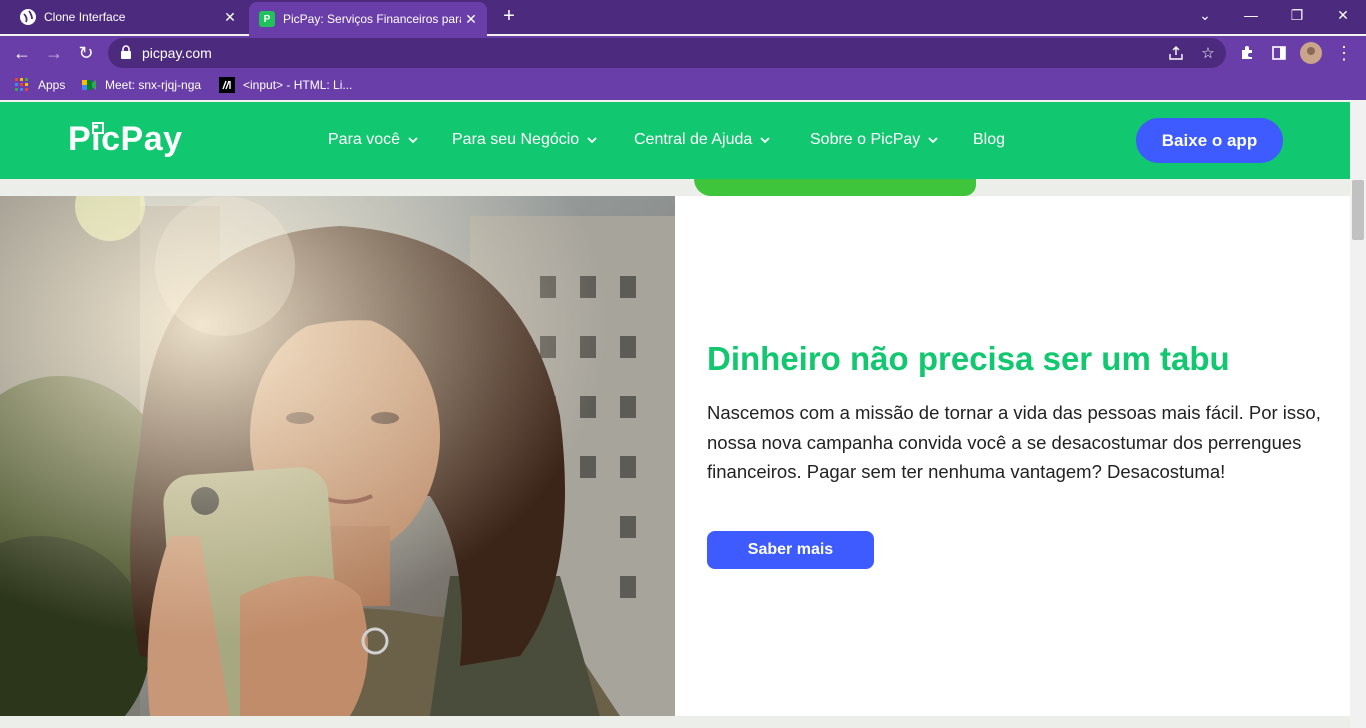  I want to click on back-icon: ←, so click(22, 53).